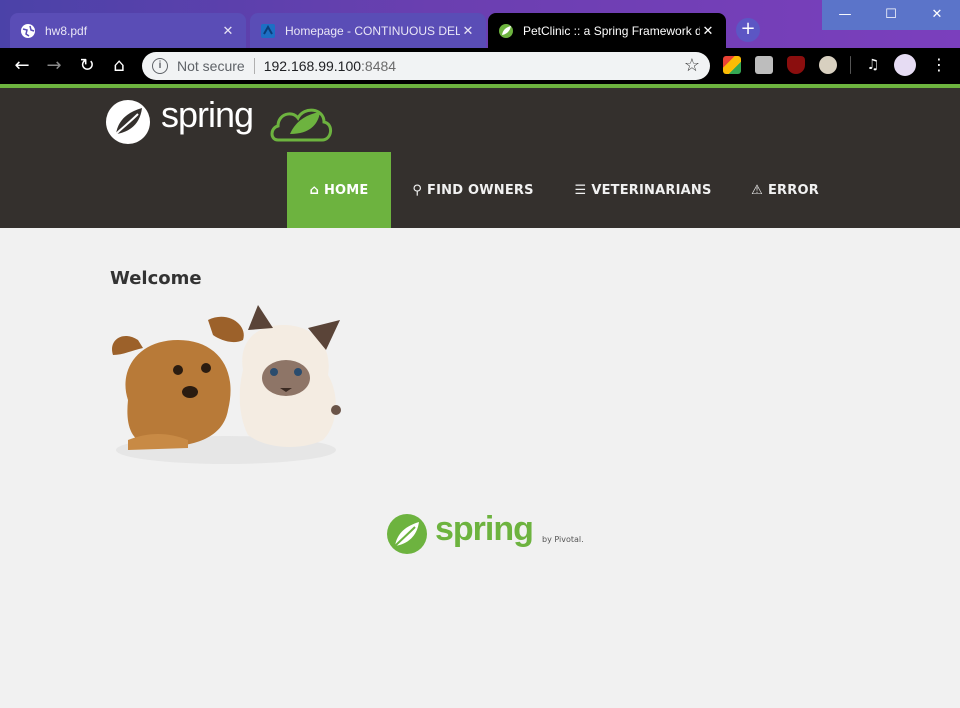  Describe the element at coordinates (611, 30) in the screenshot. I see `tab-title: PetClinic :: a Spring Framework d` at that location.